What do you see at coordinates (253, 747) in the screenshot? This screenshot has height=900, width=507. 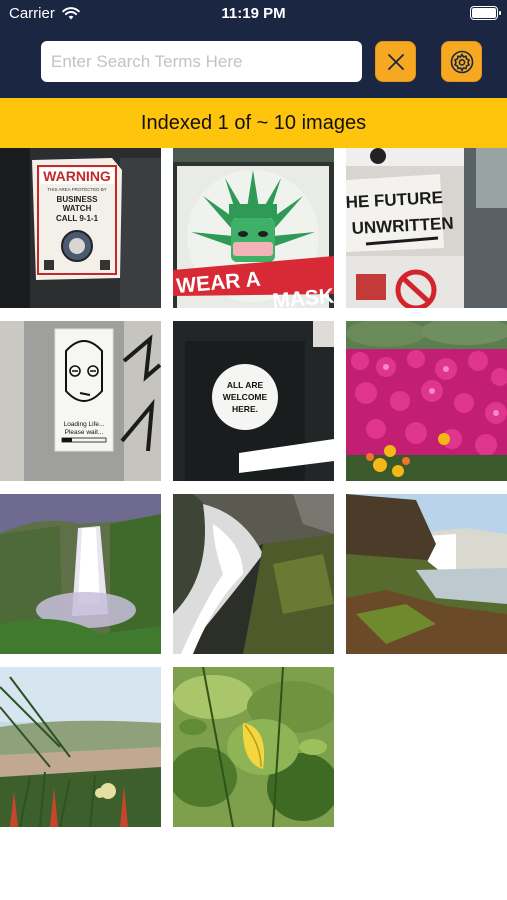 I see `thumbnail-green-leaves-photo` at bounding box center [253, 747].